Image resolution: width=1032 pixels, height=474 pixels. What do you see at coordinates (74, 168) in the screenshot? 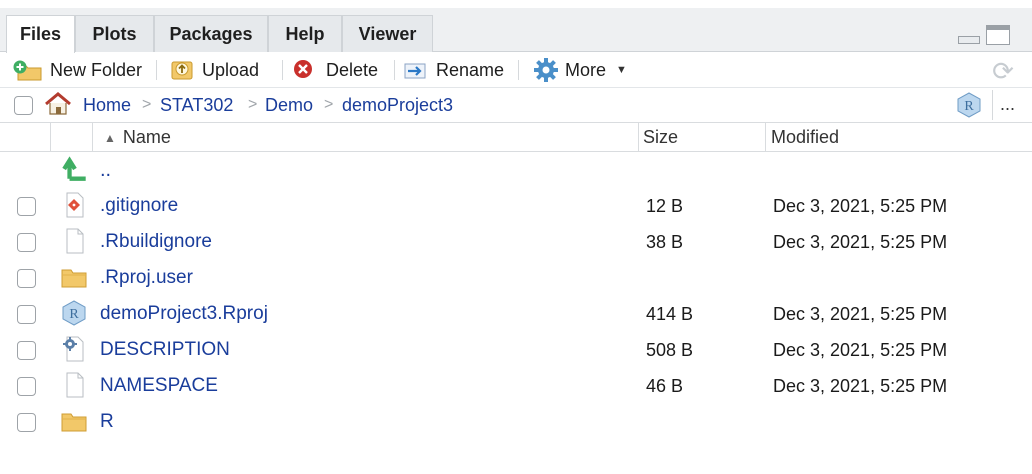
I see `up-arrow-icon` at bounding box center [74, 168].